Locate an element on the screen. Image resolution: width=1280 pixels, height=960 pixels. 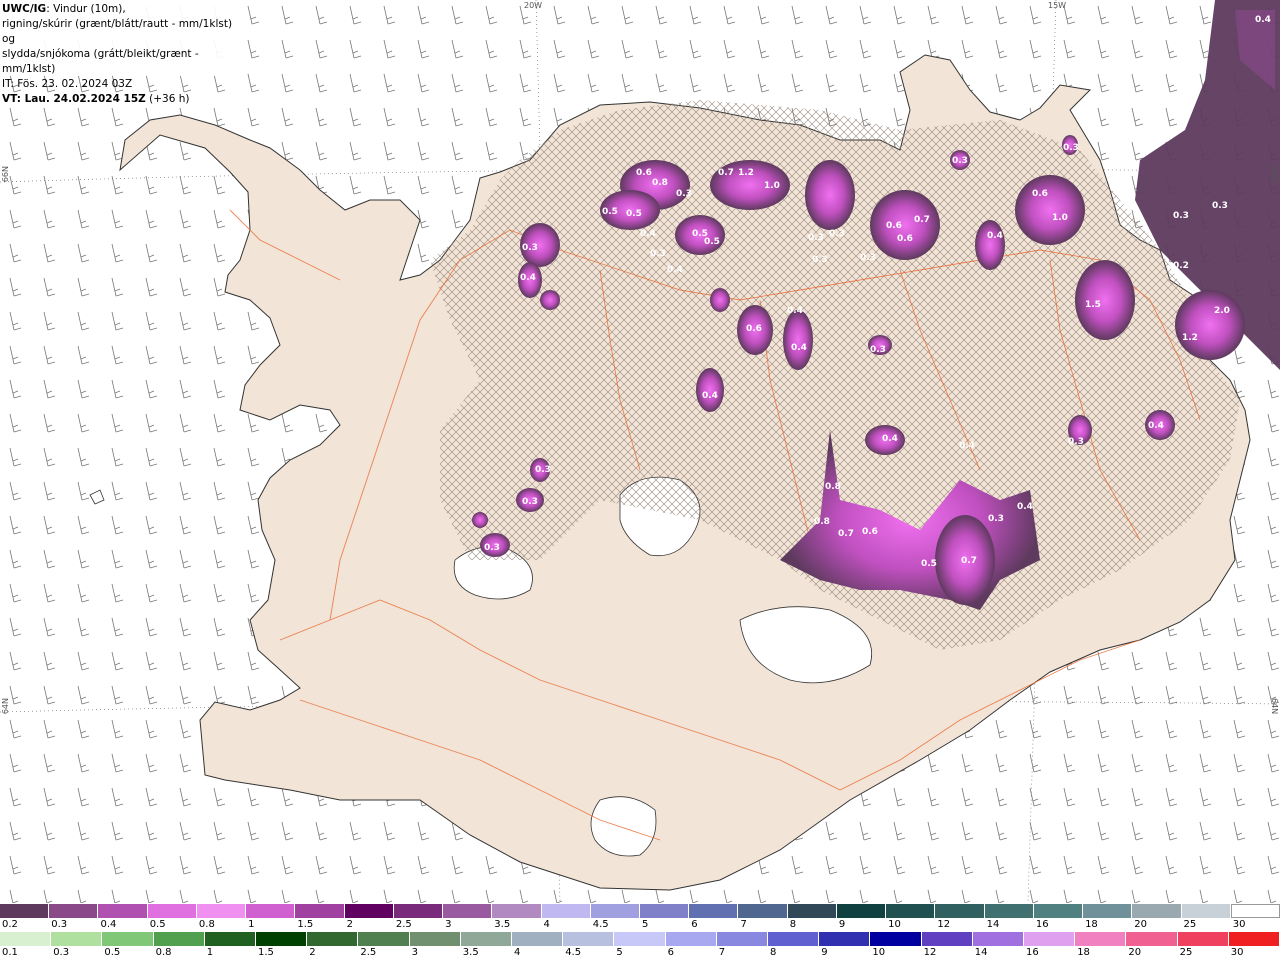
legend-rain-label: 5 is located at coordinates (619, 952).